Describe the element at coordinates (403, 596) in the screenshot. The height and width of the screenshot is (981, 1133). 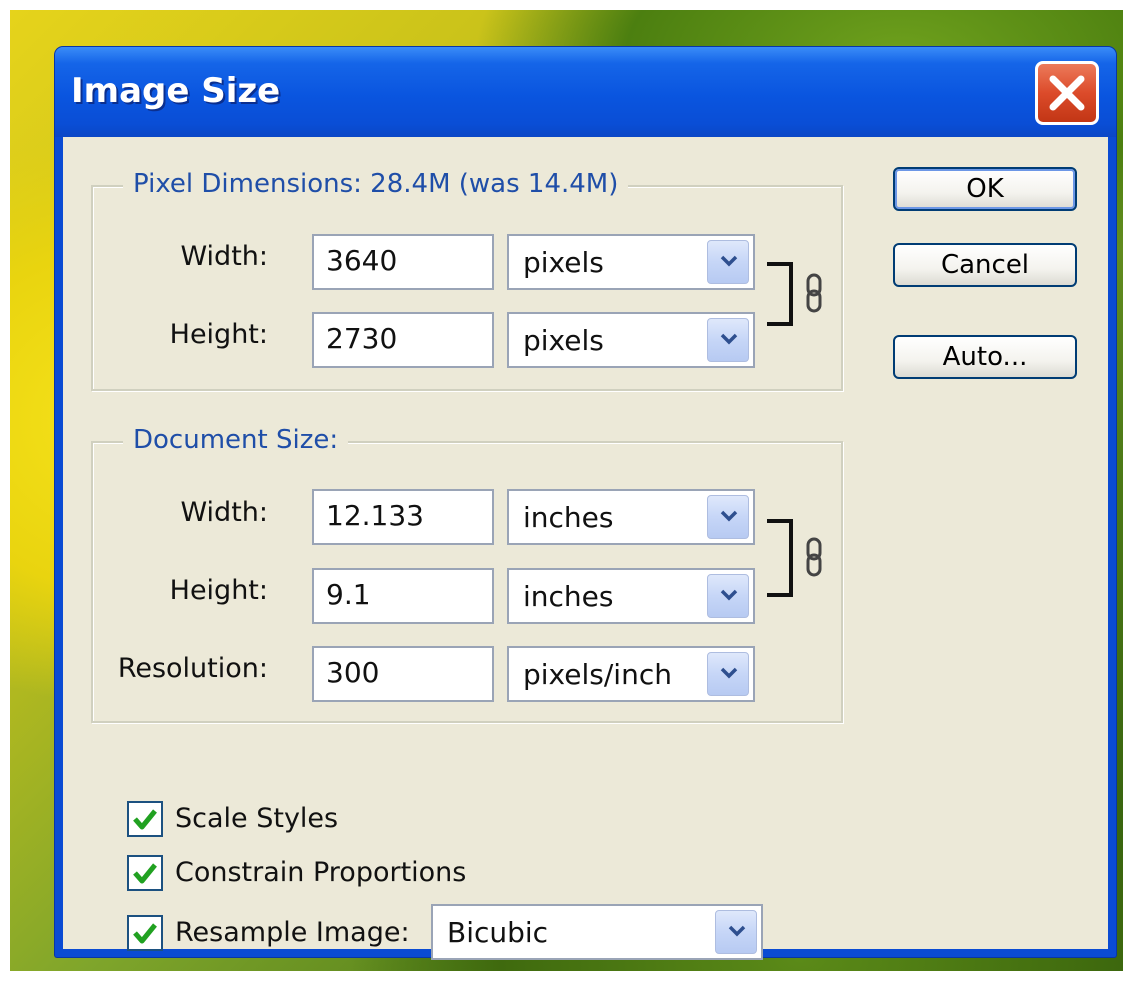
I see `doc-height-input: 9.1` at that location.